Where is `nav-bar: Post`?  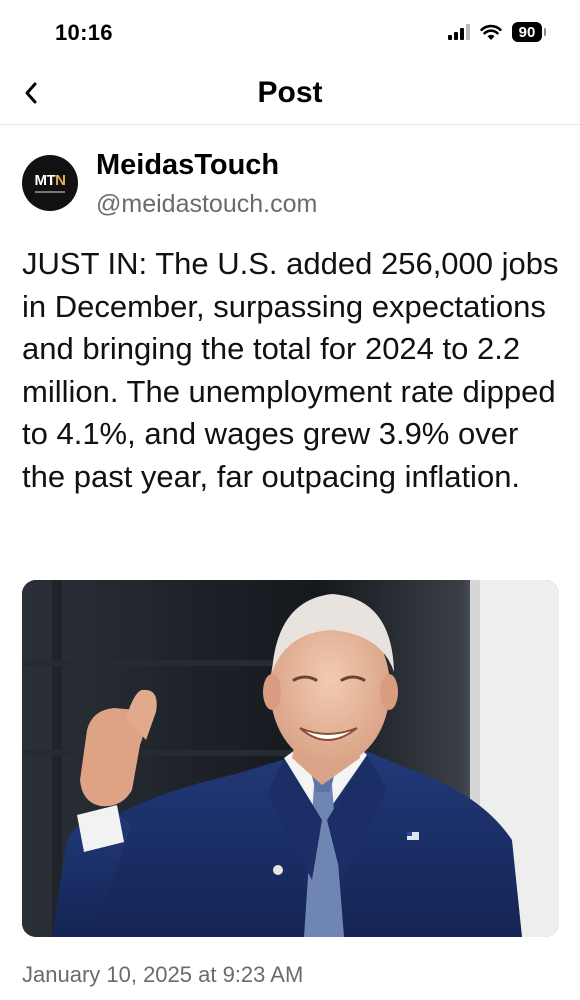
nav-bar: Post is located at coordinates (290, 93).